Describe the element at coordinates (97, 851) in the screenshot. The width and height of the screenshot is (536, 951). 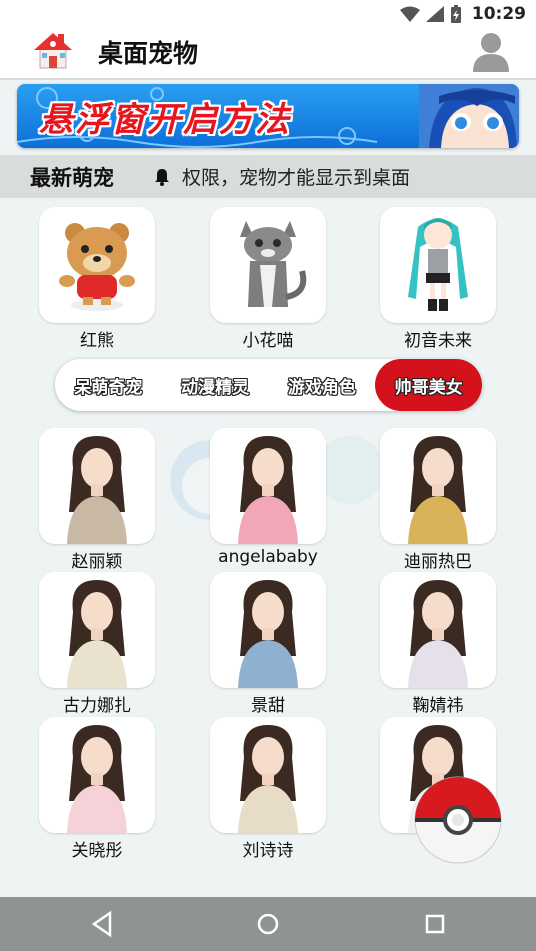
I see `celebrity-label: 关晓彤` at that location.